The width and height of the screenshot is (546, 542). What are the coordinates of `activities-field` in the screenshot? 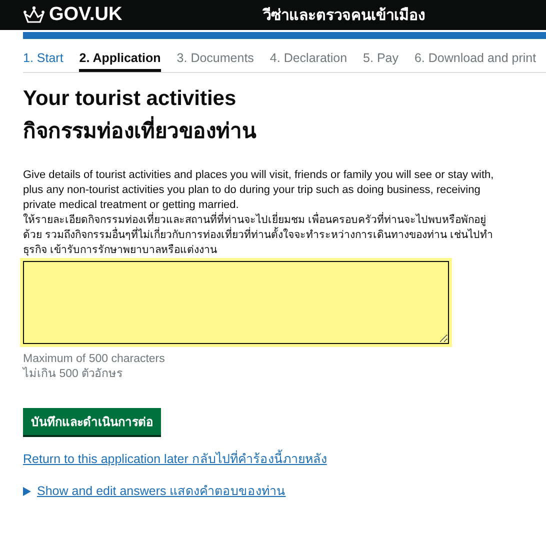 It's located at (236, 302).